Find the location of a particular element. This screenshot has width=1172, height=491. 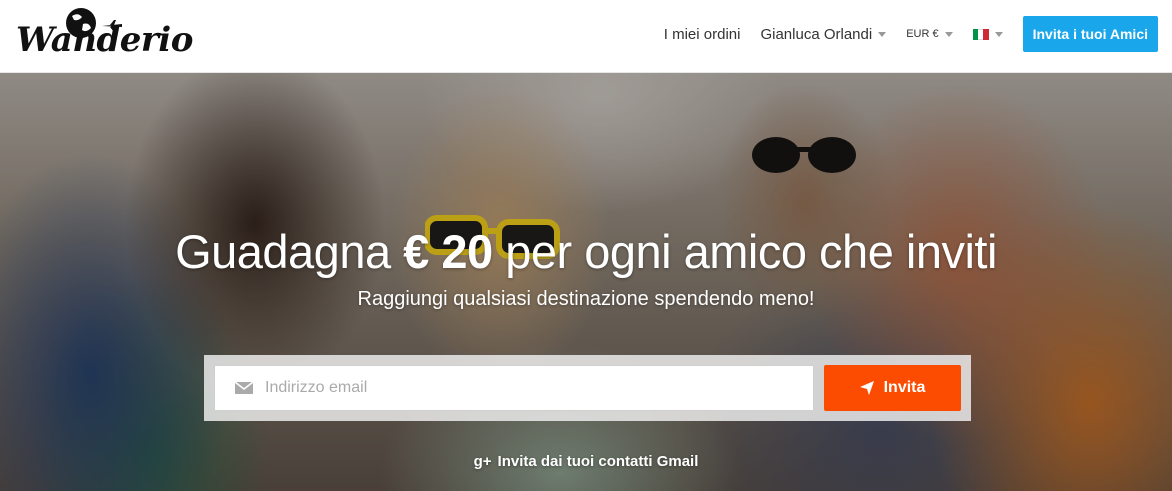

invite-form: Invita is located at coordinates (587, 388).